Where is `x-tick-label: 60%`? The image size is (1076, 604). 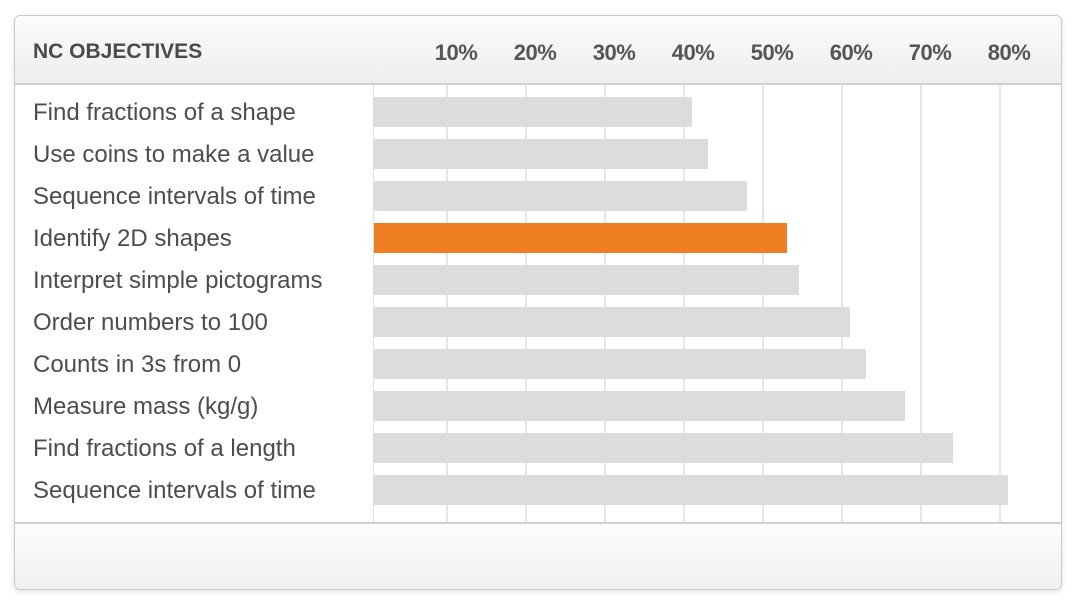 x-tick-label: 60% is located at coordinates (851, 52).